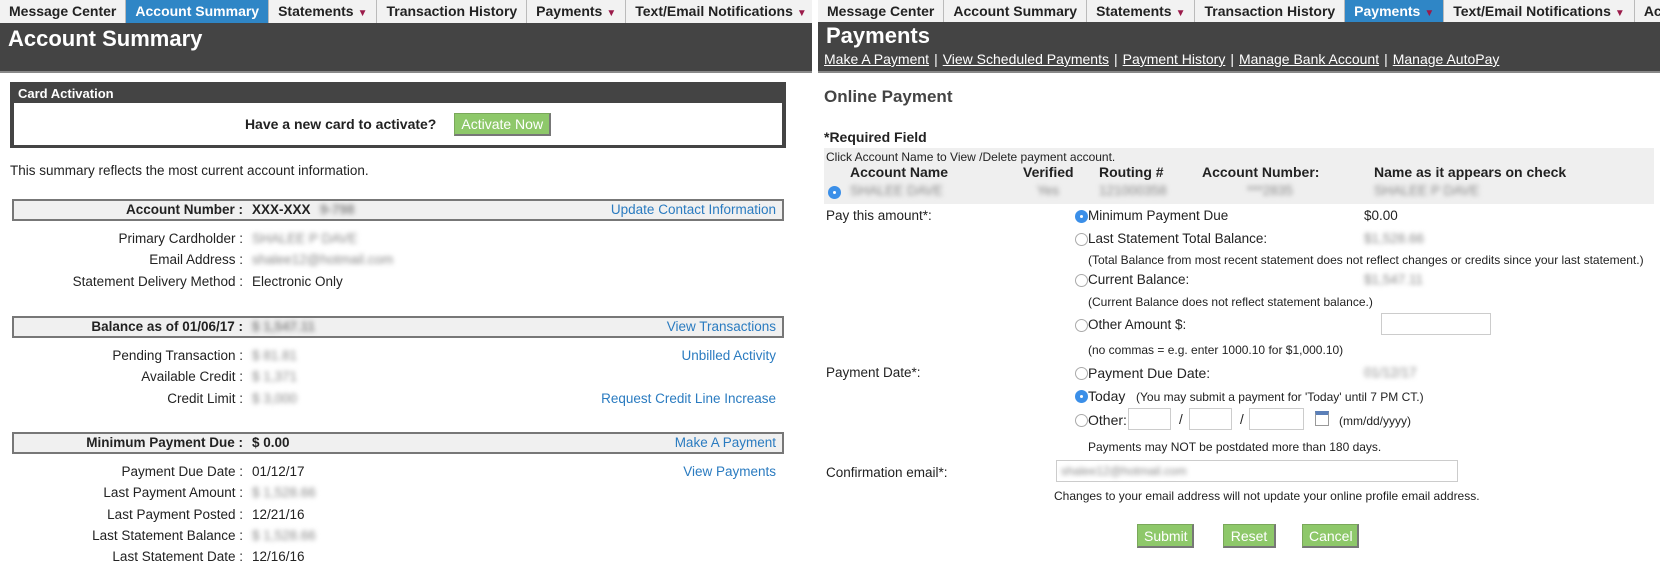 Image resolution: width=1660 pixels, height=578 pixels. I want to click on activate-now-button: Activate Now, so click(503, 124).